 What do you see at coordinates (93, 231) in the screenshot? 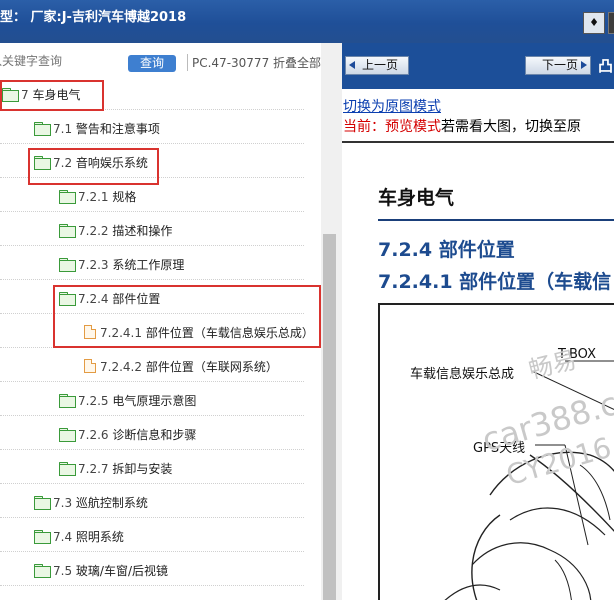
I see `tree-num: 7.2.2` at bounding box center [93, 231].